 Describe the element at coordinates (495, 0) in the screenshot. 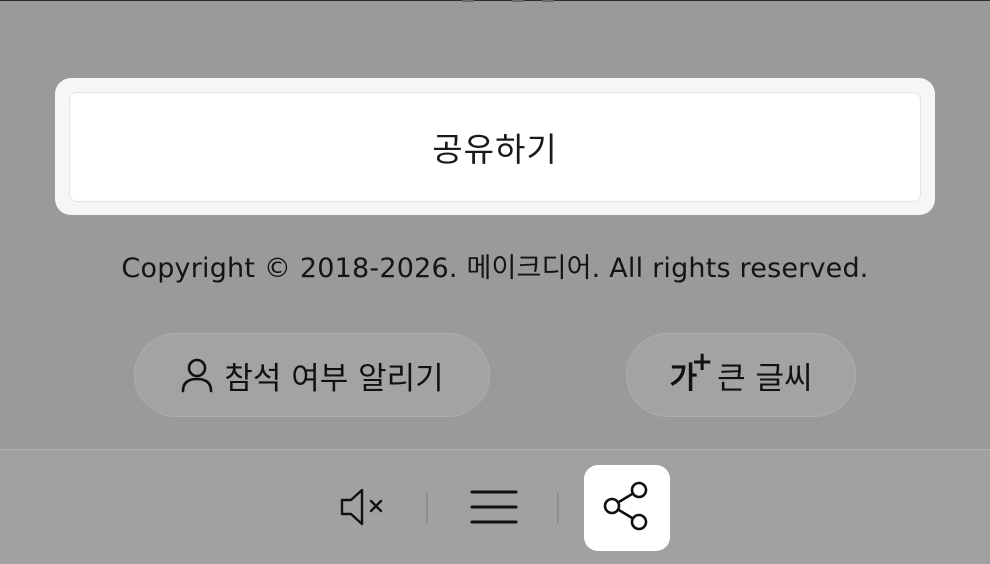

I see `top-edge-line` at that location.